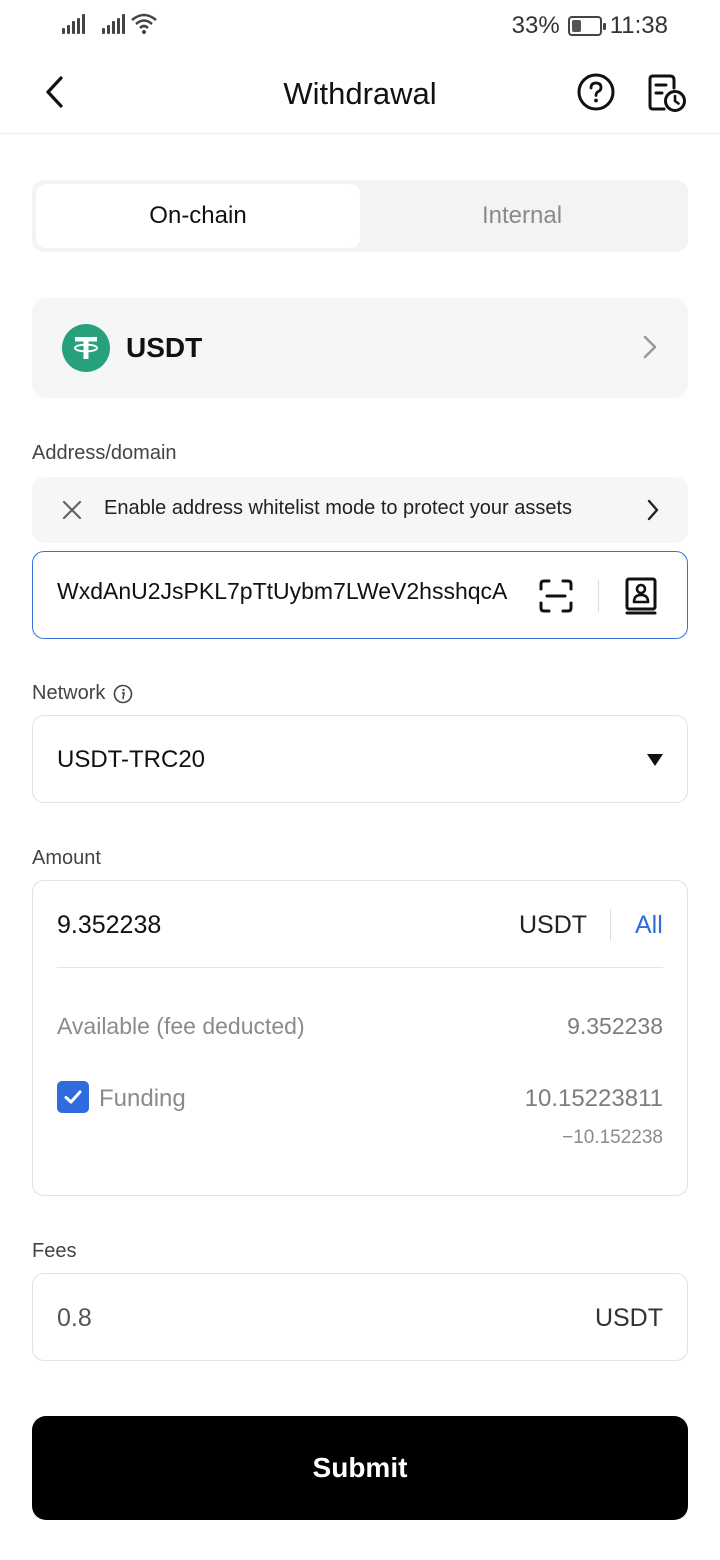 Image resolution: width=720 pixels, height=1560 pixels. What do you see at coordinates (360, 348) in the screenshot?
I see `coin-selector: USDT` at bounding box center [360, 348].